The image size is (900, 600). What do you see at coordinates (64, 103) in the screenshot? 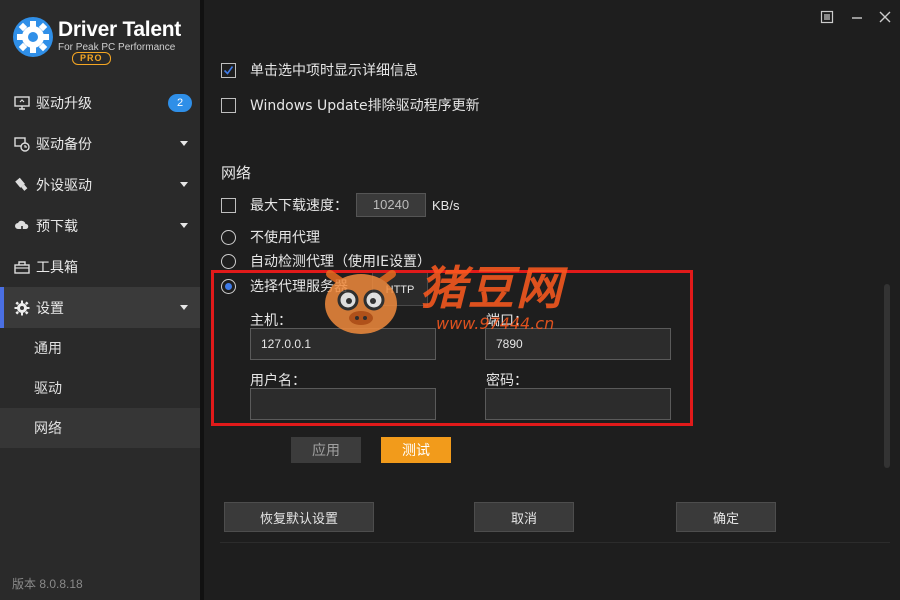
I see `sidebar-item-label: 驱动升级` at bounding box center [64, 103].